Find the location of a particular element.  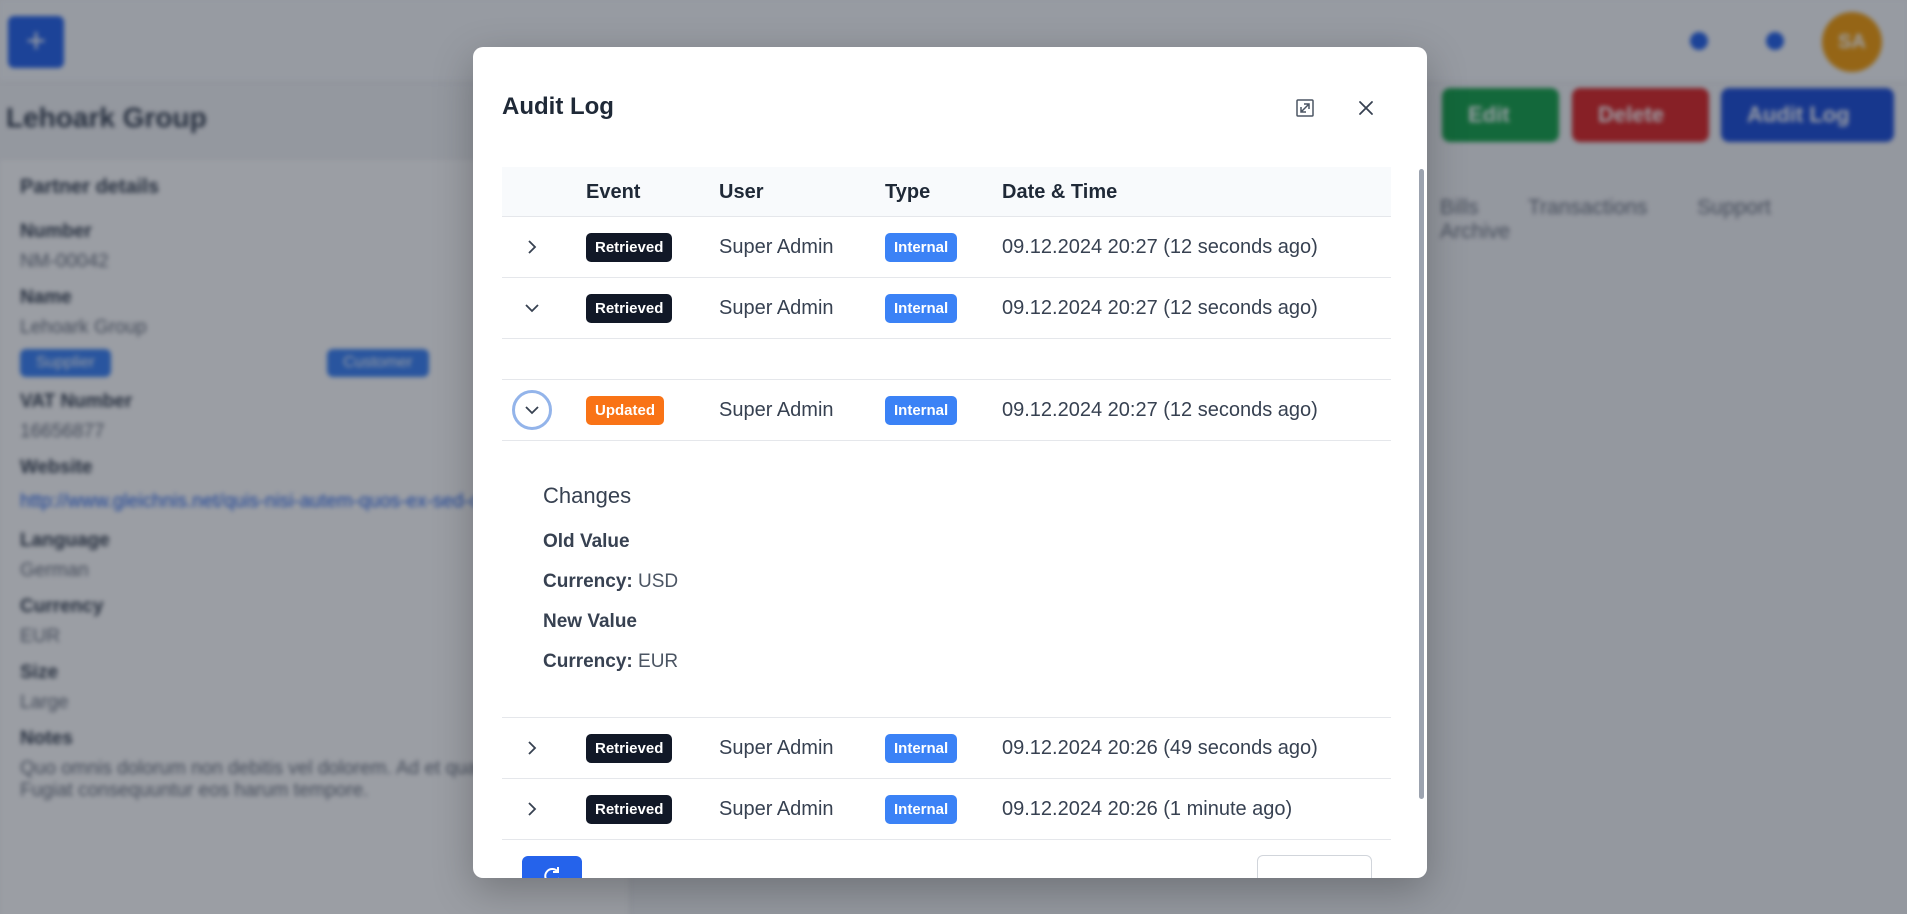

close-icon is located at coordinates (1366, 108).